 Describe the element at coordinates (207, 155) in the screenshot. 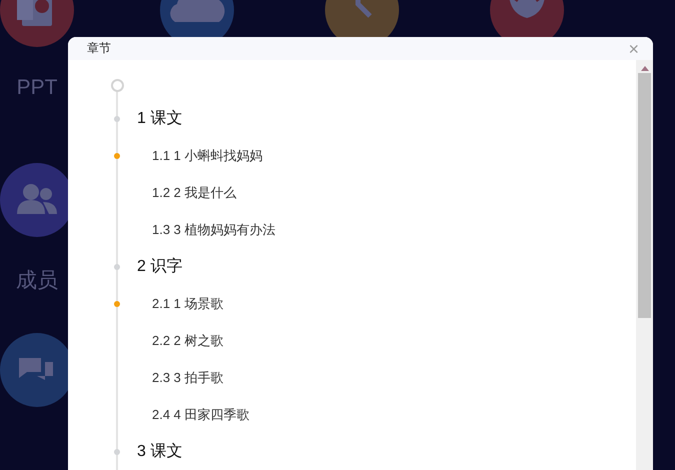

I see `lesson-item: 1.1 1 小蝌蚪找妈妈` at that location.